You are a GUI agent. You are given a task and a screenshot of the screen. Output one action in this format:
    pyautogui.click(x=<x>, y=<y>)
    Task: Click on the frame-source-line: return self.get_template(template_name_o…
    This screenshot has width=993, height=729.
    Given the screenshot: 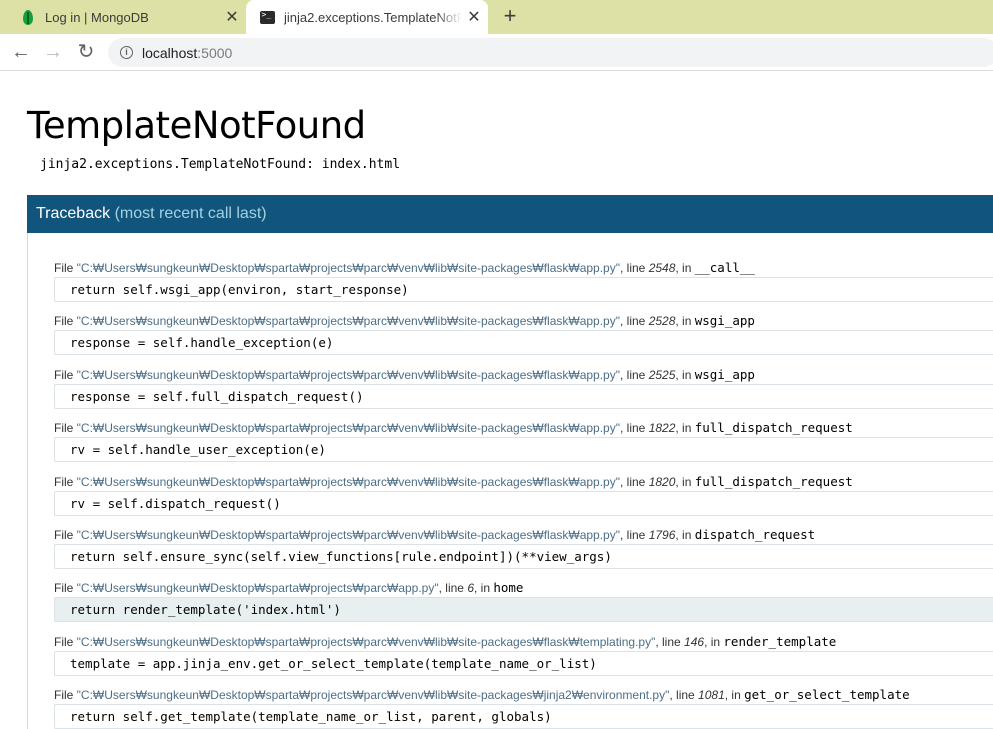 What is the action you would take?
    pyautogui.click(x=523, y=716)
    